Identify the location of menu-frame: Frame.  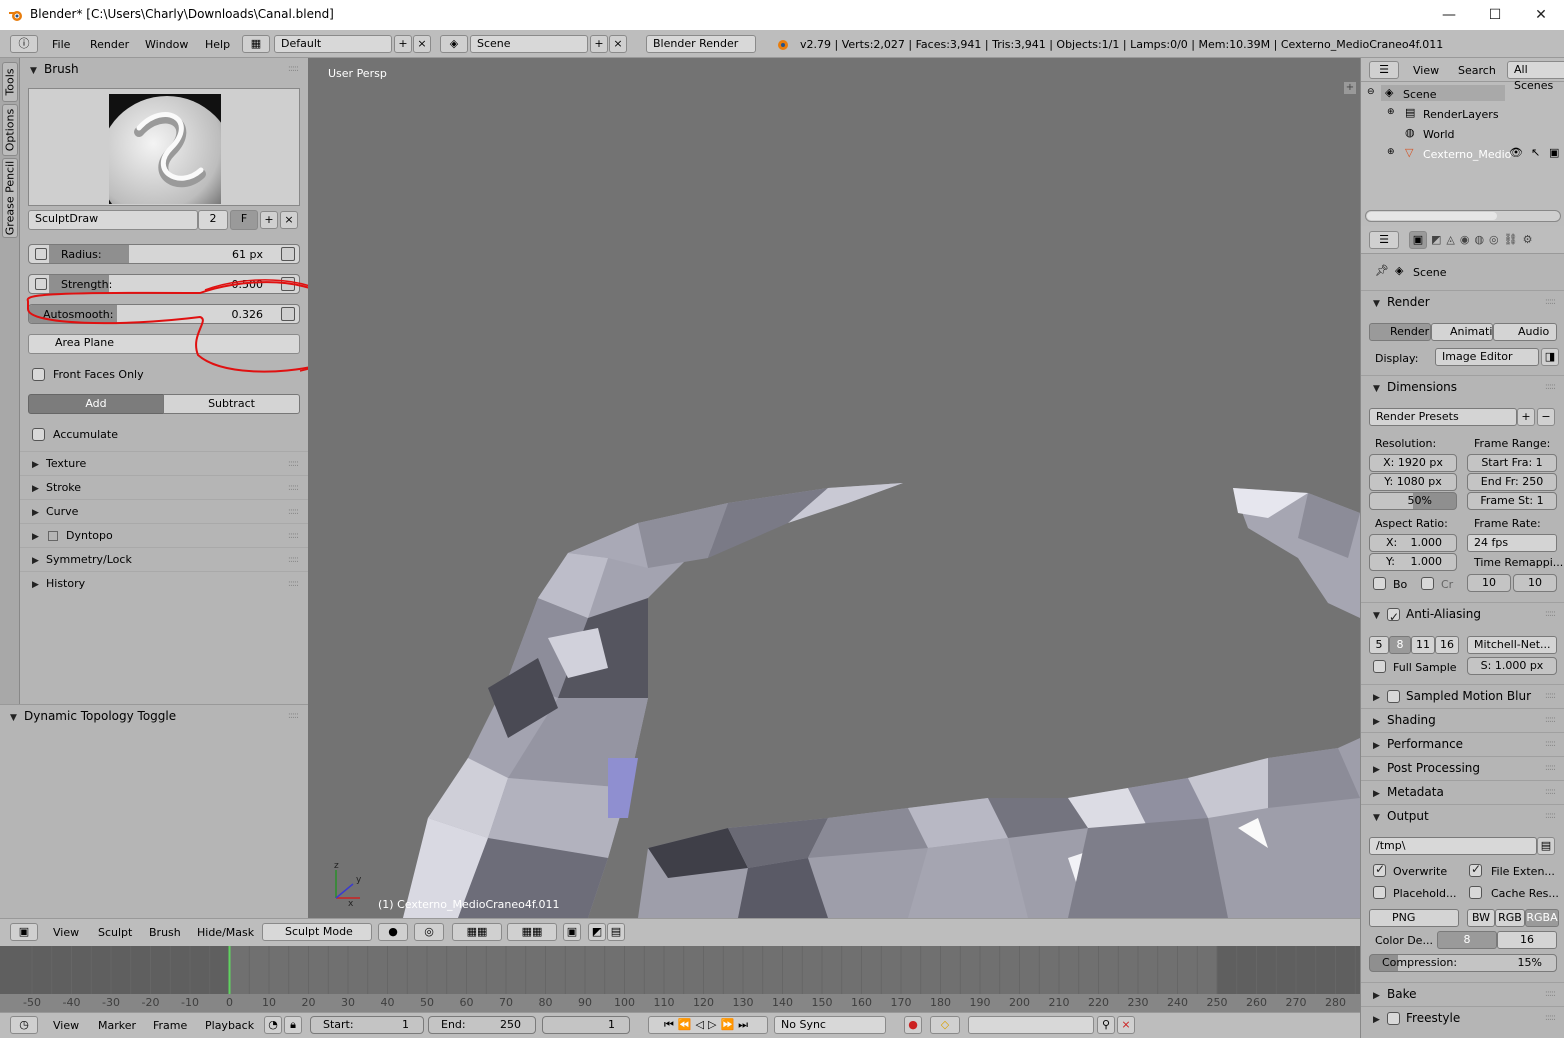
(170, 1025).